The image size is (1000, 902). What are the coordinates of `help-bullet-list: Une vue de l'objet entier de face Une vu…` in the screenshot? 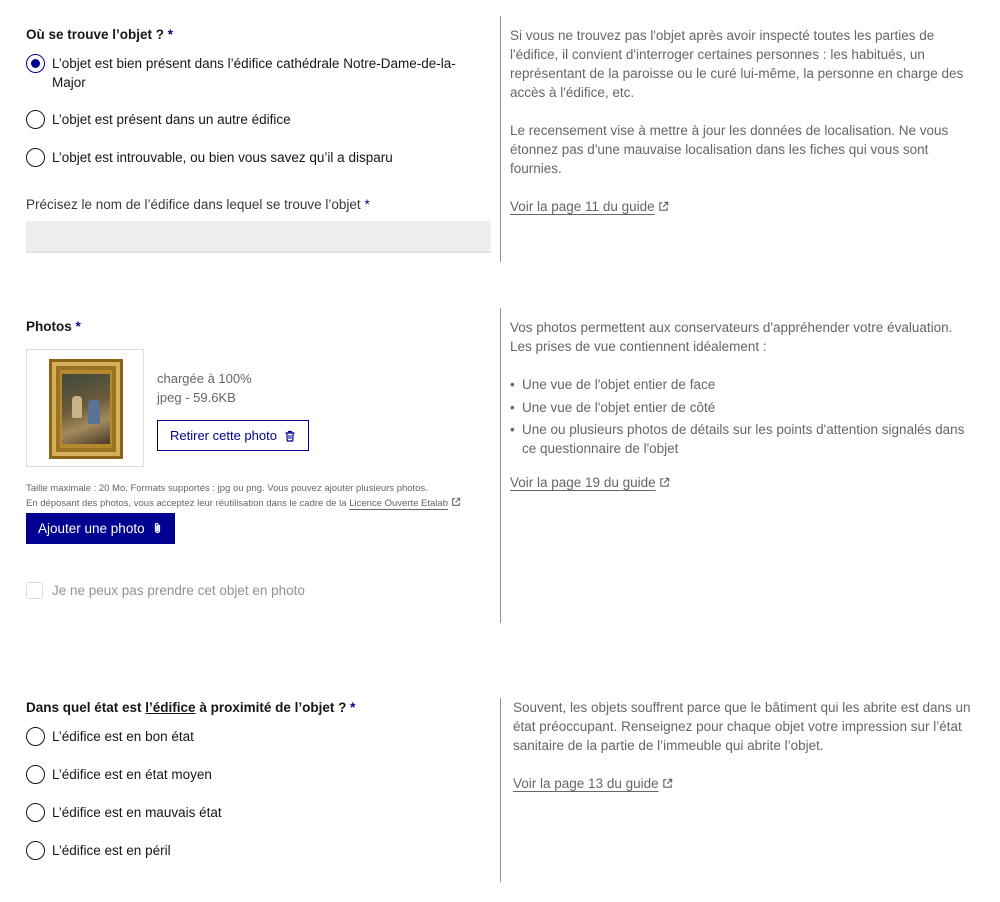 It's located at (745, 416).